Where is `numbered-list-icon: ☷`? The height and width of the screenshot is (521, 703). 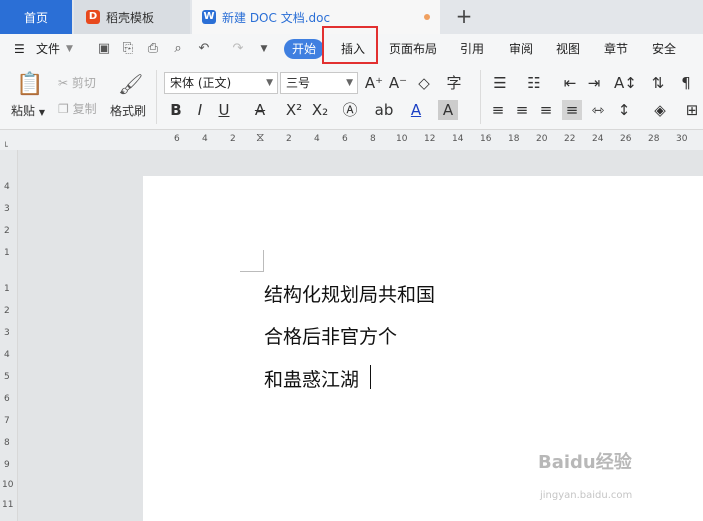
numbered-list-icon: ☷ is located at coordinates (534, 83).